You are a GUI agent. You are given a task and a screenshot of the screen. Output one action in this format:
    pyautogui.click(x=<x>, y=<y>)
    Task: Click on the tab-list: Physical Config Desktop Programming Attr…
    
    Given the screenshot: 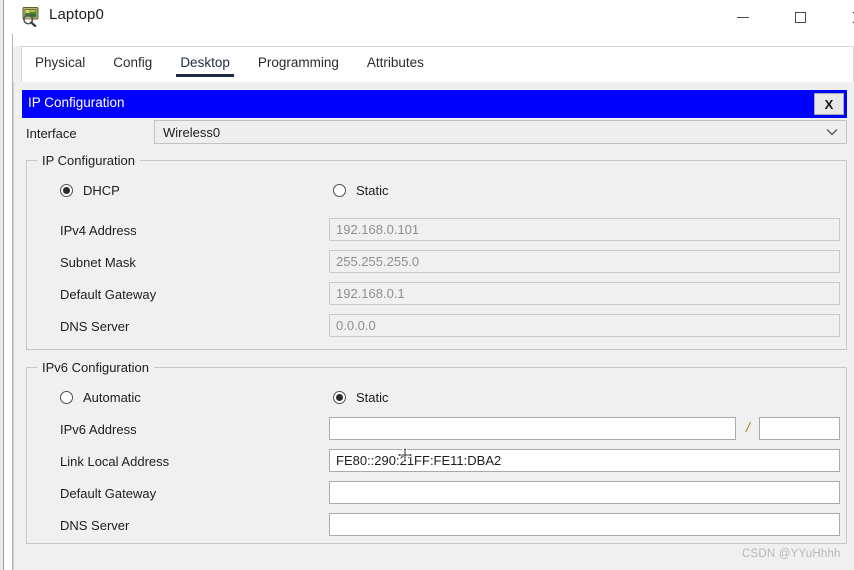 What is the action you would take?
    pyautogui.click(x=229, y=64)
    